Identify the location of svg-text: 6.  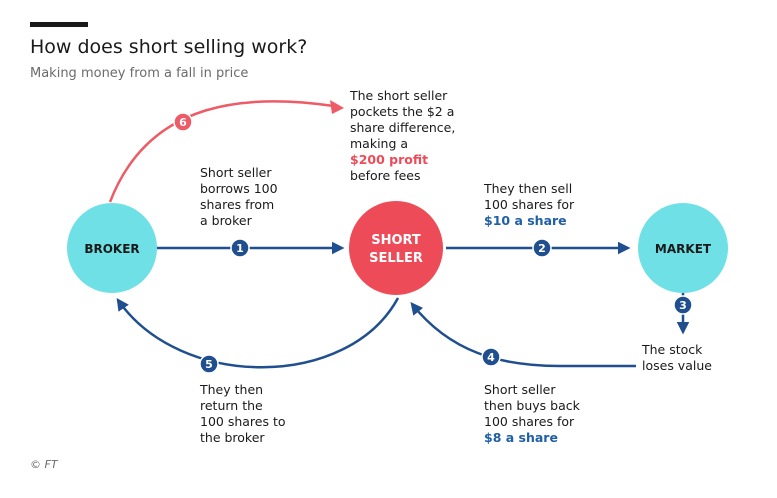
(183, 122).